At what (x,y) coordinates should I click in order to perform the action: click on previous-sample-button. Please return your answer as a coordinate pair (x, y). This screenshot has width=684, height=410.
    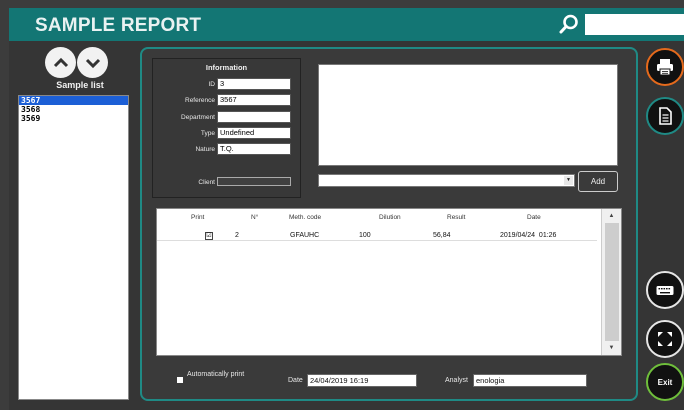
    Looking at the image, I should click on (60, 62).